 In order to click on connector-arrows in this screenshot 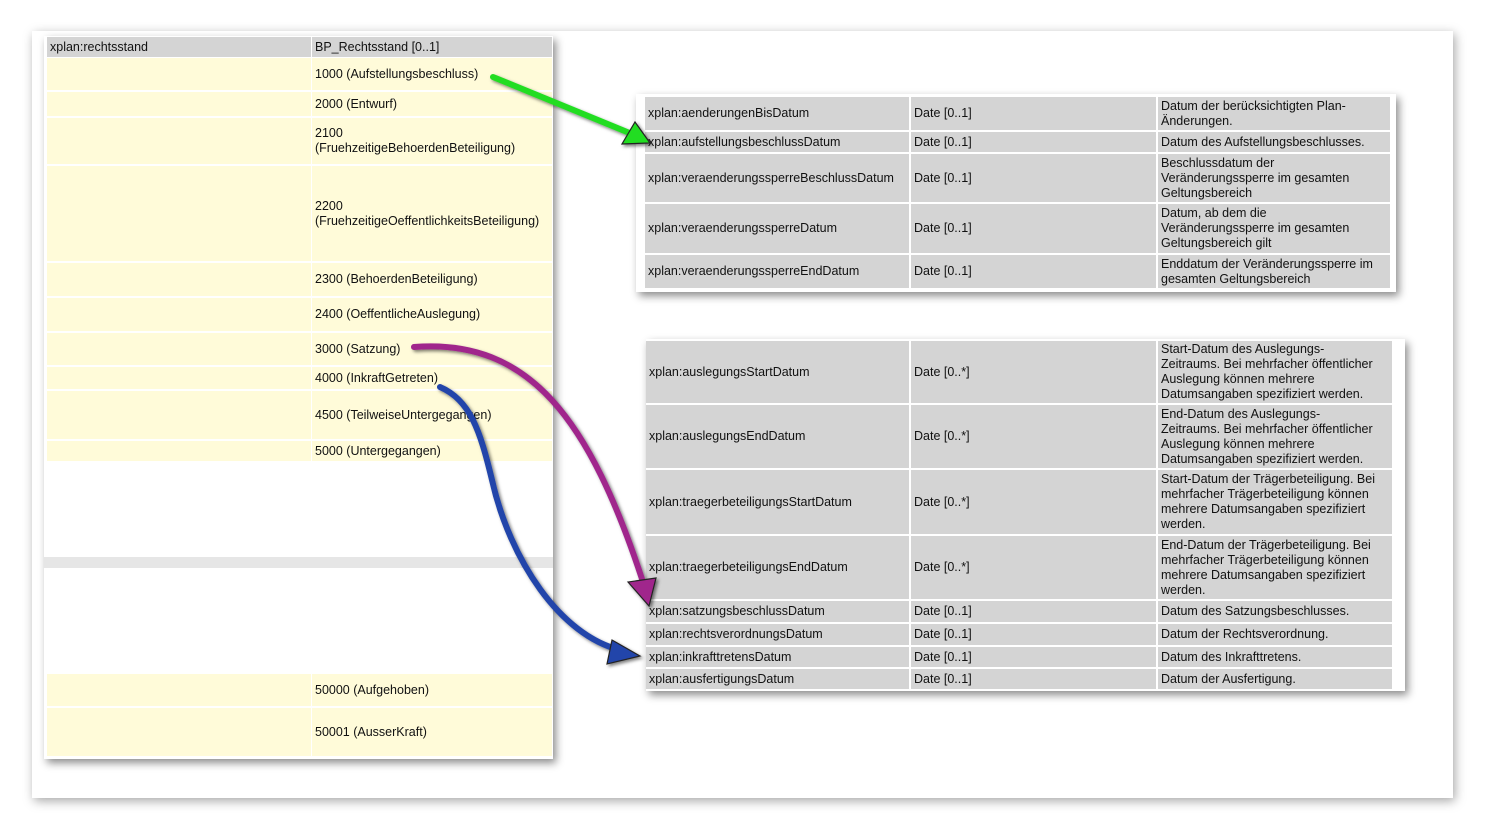, I will do `click(534, 369)`.